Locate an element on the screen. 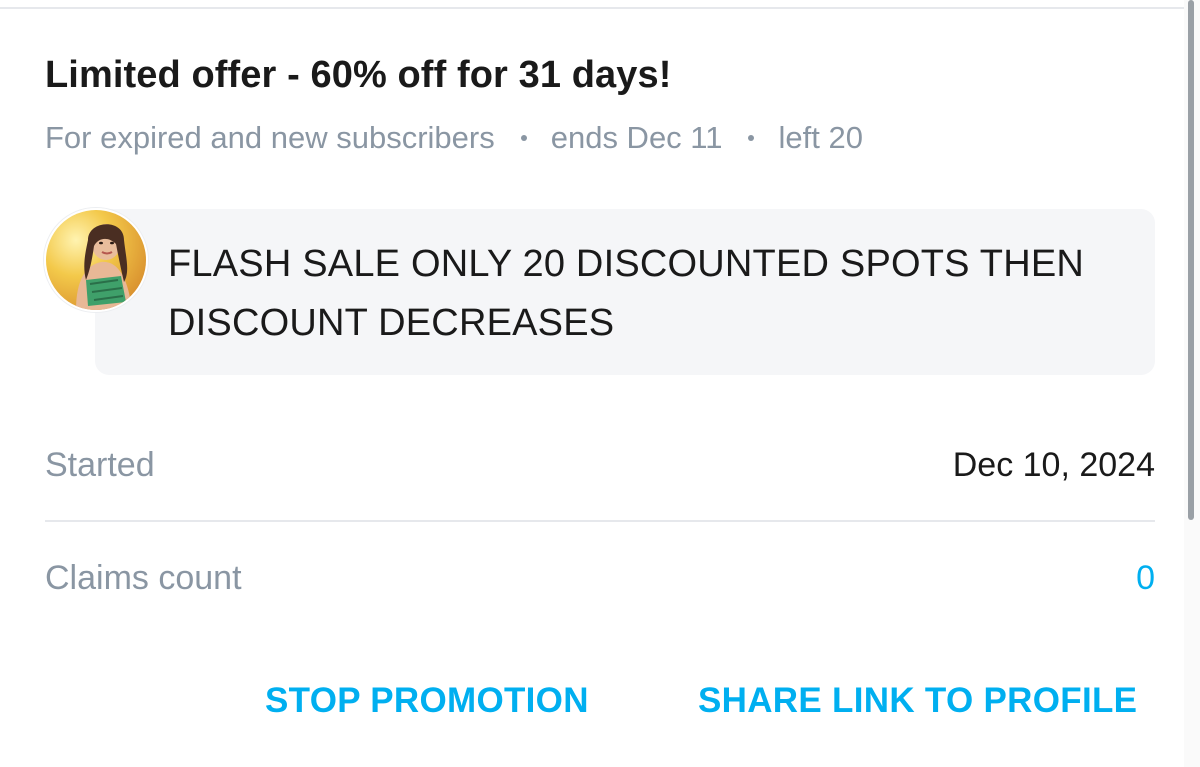  avatar is located at coordinates (96, 260).